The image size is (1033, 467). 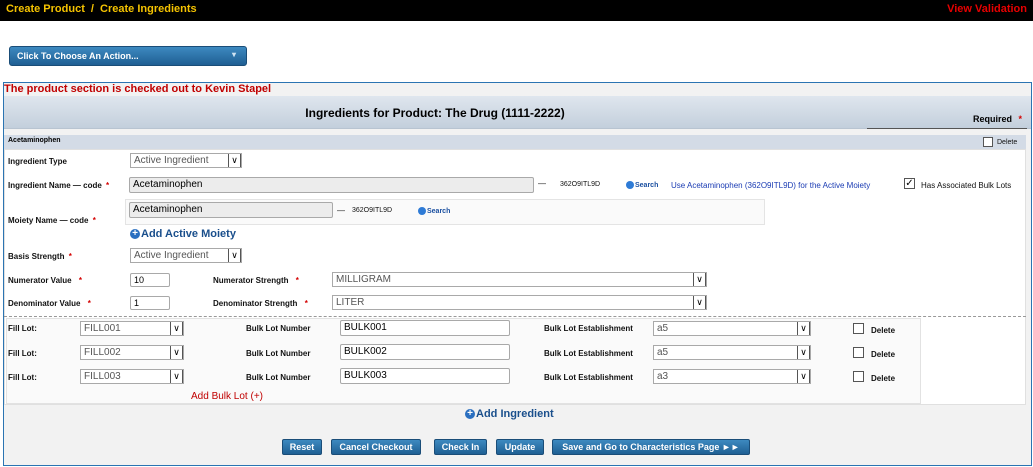 I want to click on moiety-search-label: Search, so click(x=439, y=211).